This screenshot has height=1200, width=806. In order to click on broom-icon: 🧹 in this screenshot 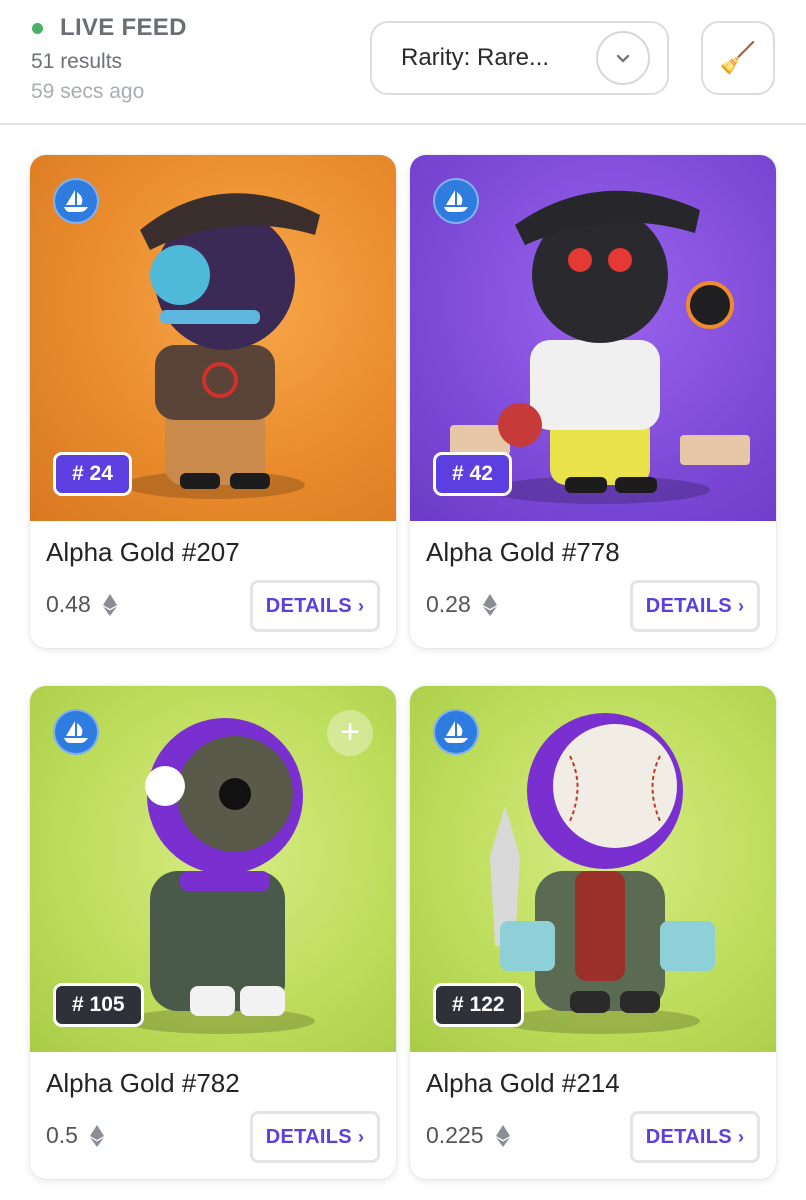, I will do `click(738, 58)`.